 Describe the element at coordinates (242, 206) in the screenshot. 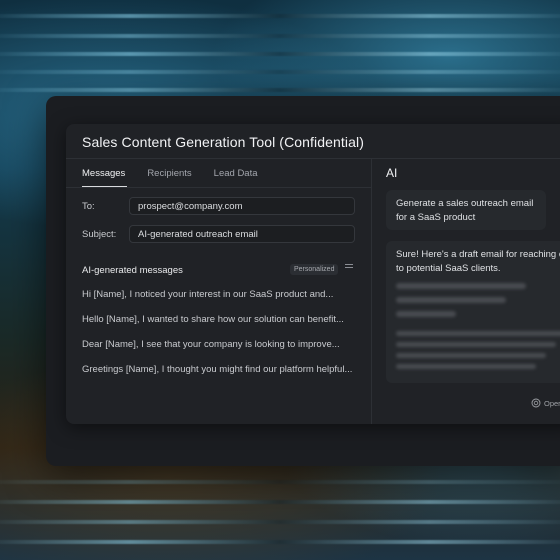

I see `to-field: prospect@company.com` at that location.